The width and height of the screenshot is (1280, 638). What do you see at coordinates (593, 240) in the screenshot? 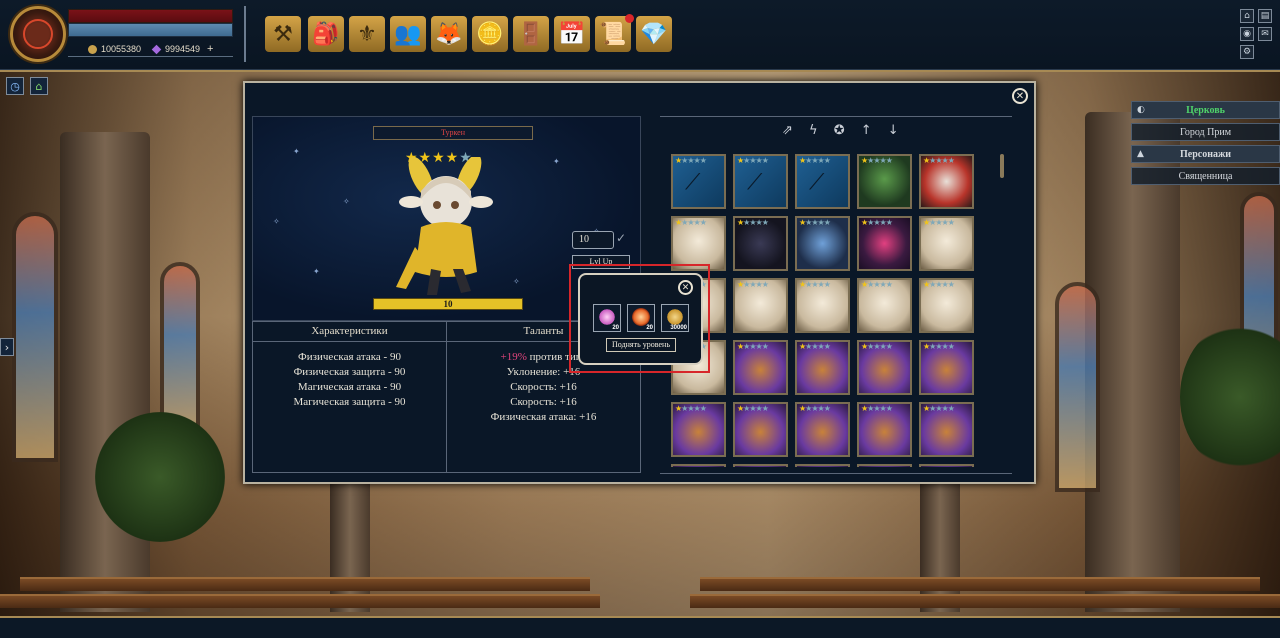
I see `level-input: 10` at bounding box center [593, 240].